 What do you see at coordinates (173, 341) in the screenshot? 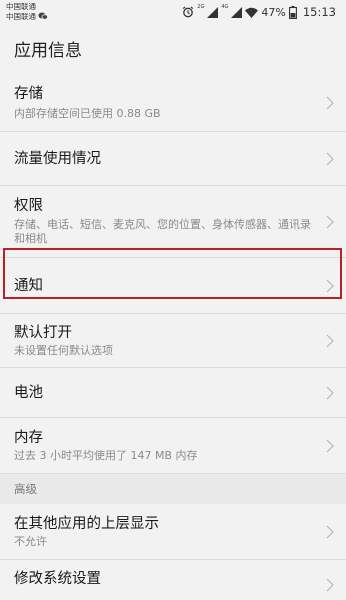
I see `default-open-item: 默认打开 未设置任何默认选项` at bounding box center [173, 341].